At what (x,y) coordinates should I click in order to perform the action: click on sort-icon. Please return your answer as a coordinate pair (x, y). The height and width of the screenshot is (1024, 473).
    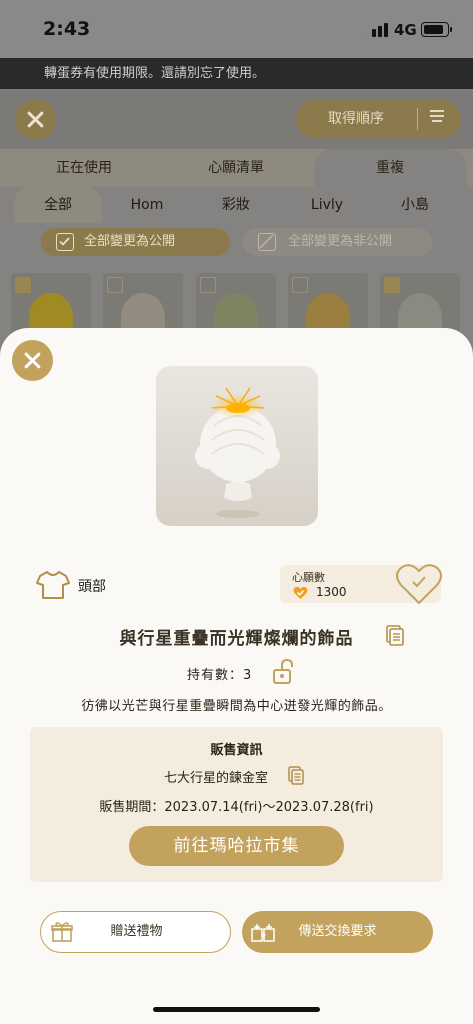
    Looking at the image, I should click on (437, 119).